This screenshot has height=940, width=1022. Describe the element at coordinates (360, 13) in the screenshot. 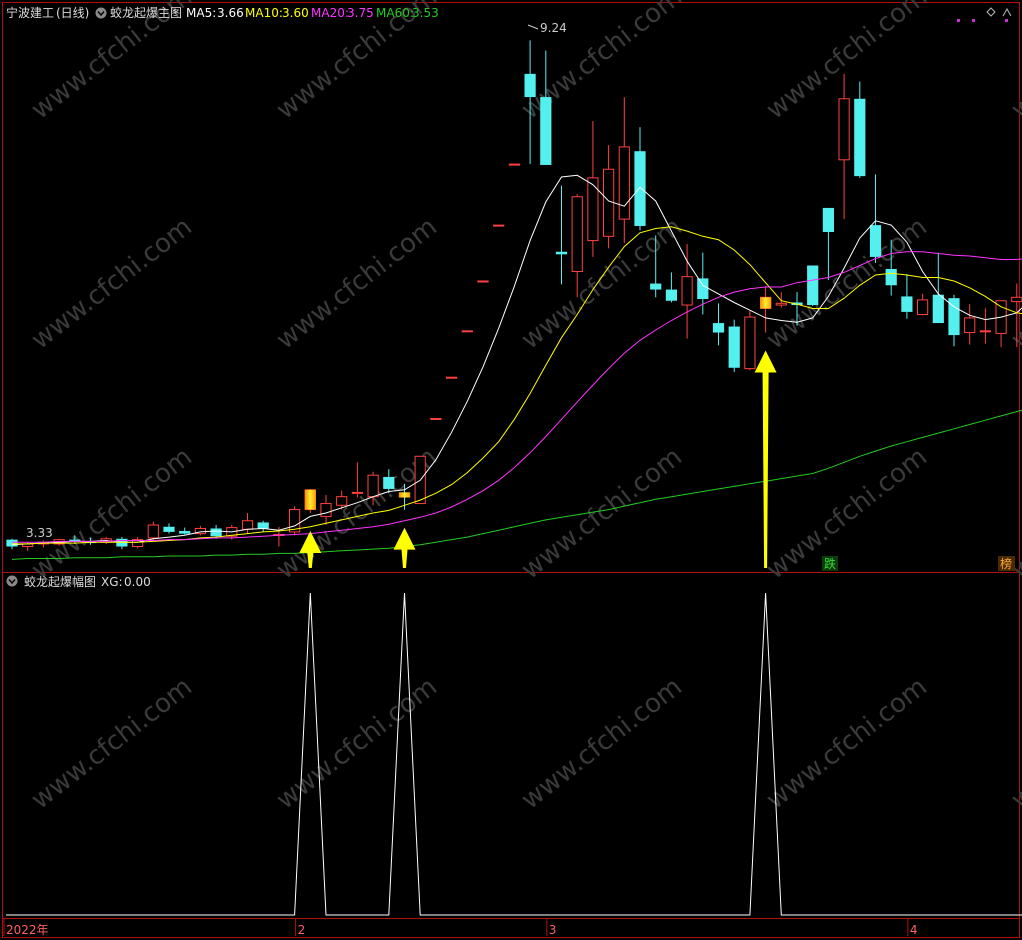

I see `ma20-value: 3.75` at that location.